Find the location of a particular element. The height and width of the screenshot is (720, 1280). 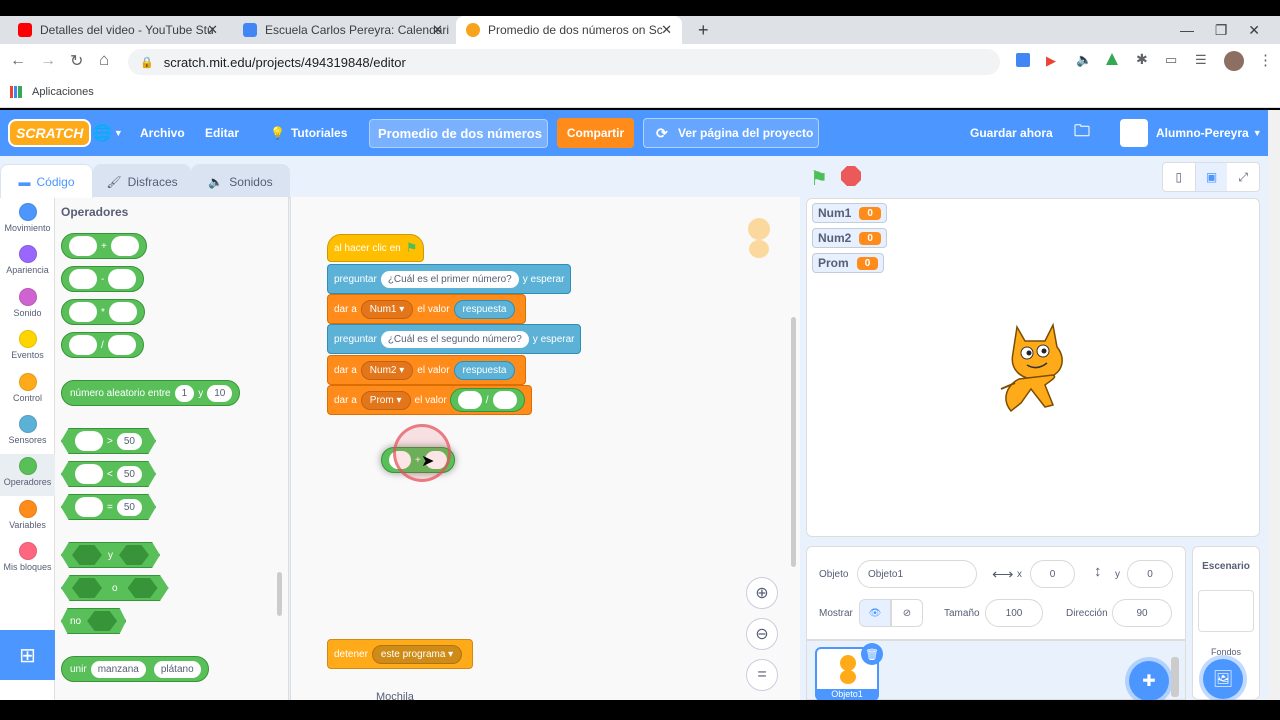

chrome-menu-icon: ⋮ is located at coordinates (1265, 60).